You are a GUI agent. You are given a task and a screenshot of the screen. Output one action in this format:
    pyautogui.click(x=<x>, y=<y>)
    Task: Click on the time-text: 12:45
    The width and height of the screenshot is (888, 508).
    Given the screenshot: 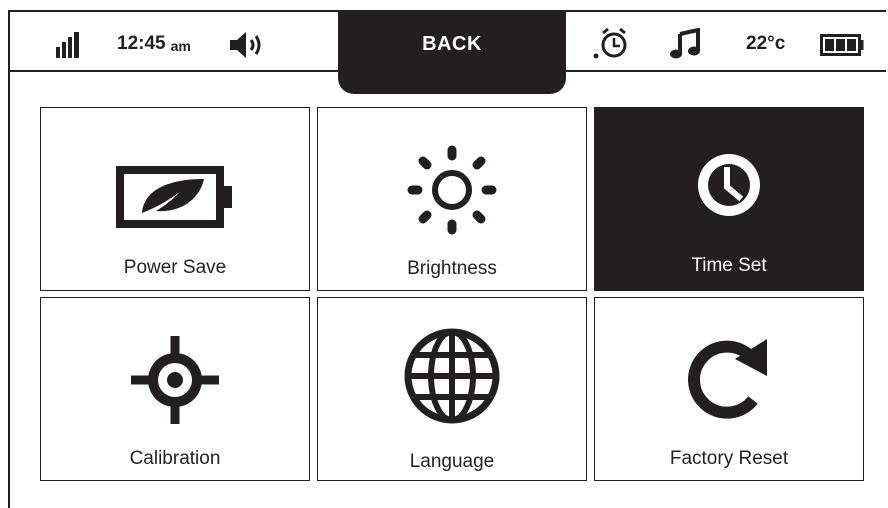 What is the action you would take?
    pyautogui.click(x=141, y=43)
    